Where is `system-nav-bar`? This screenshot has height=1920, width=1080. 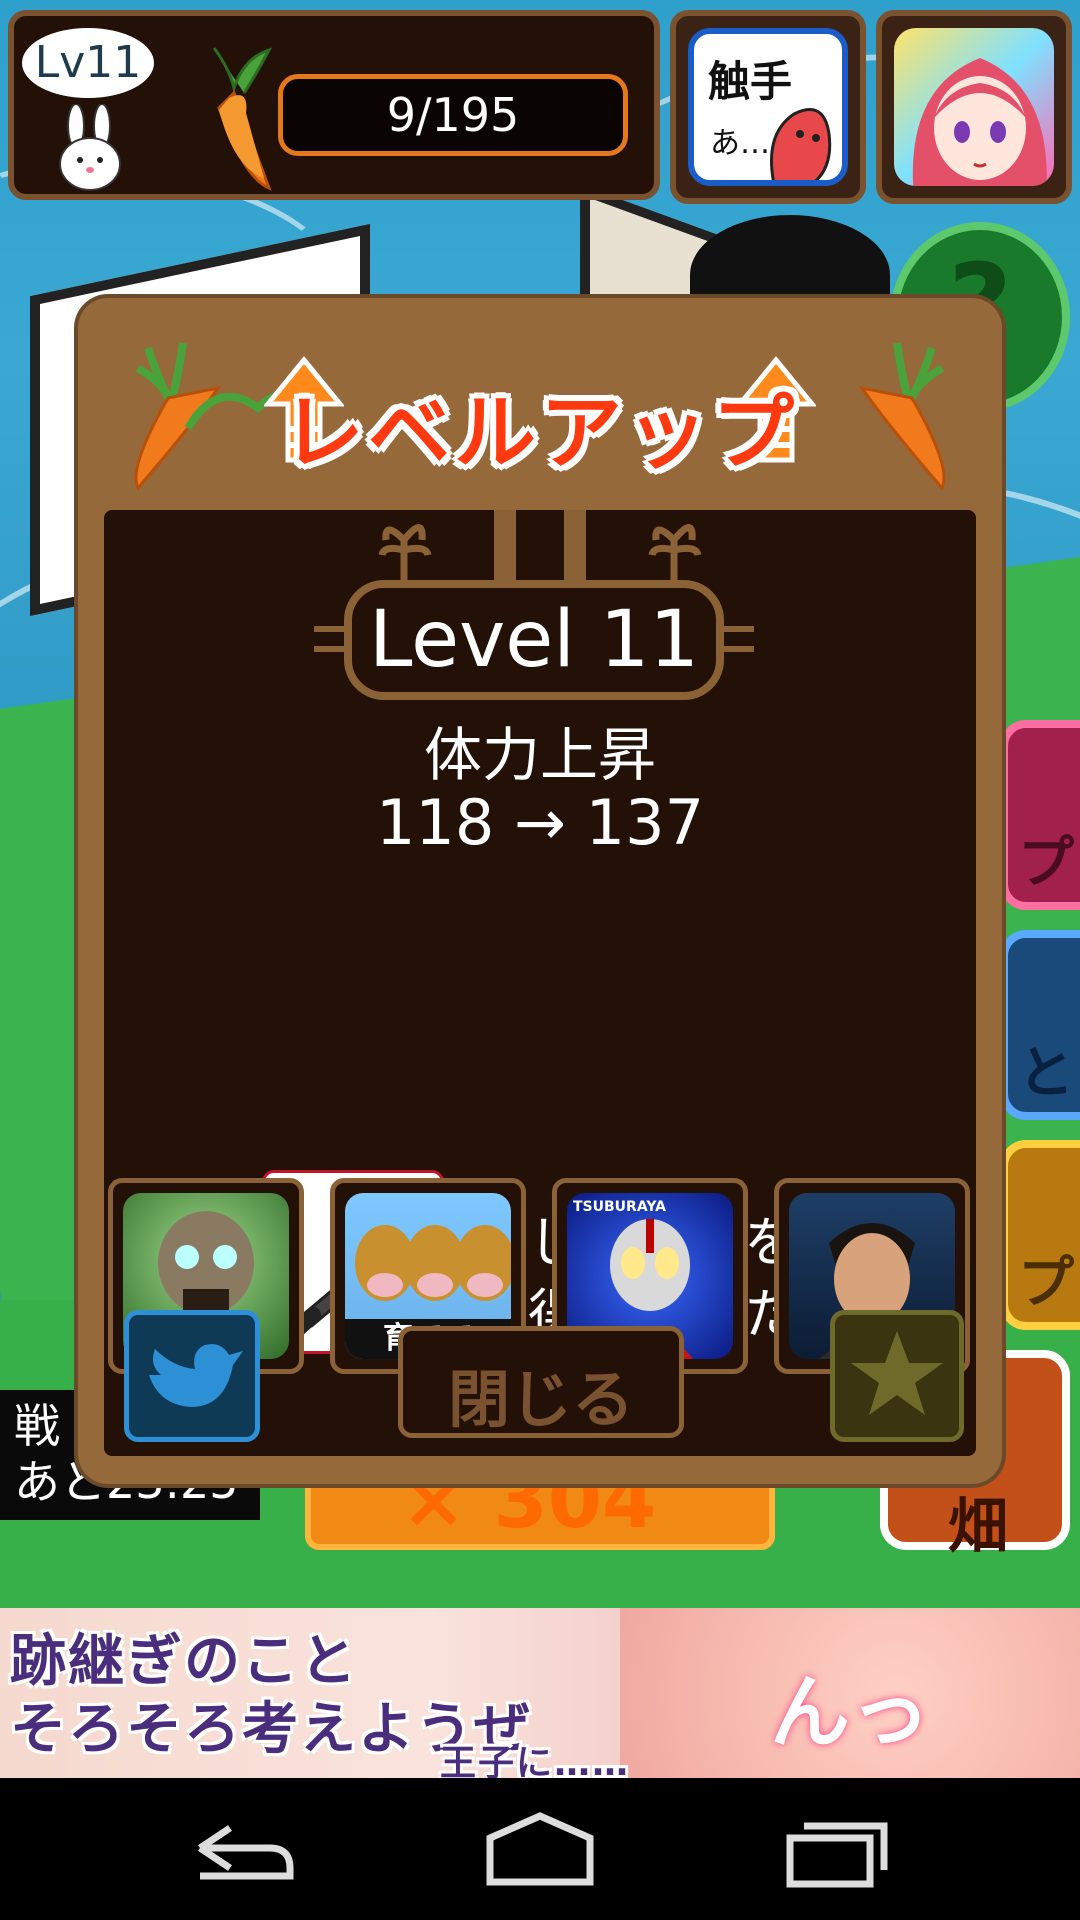 system-nav-bar is located at coordinates (540, 1849).